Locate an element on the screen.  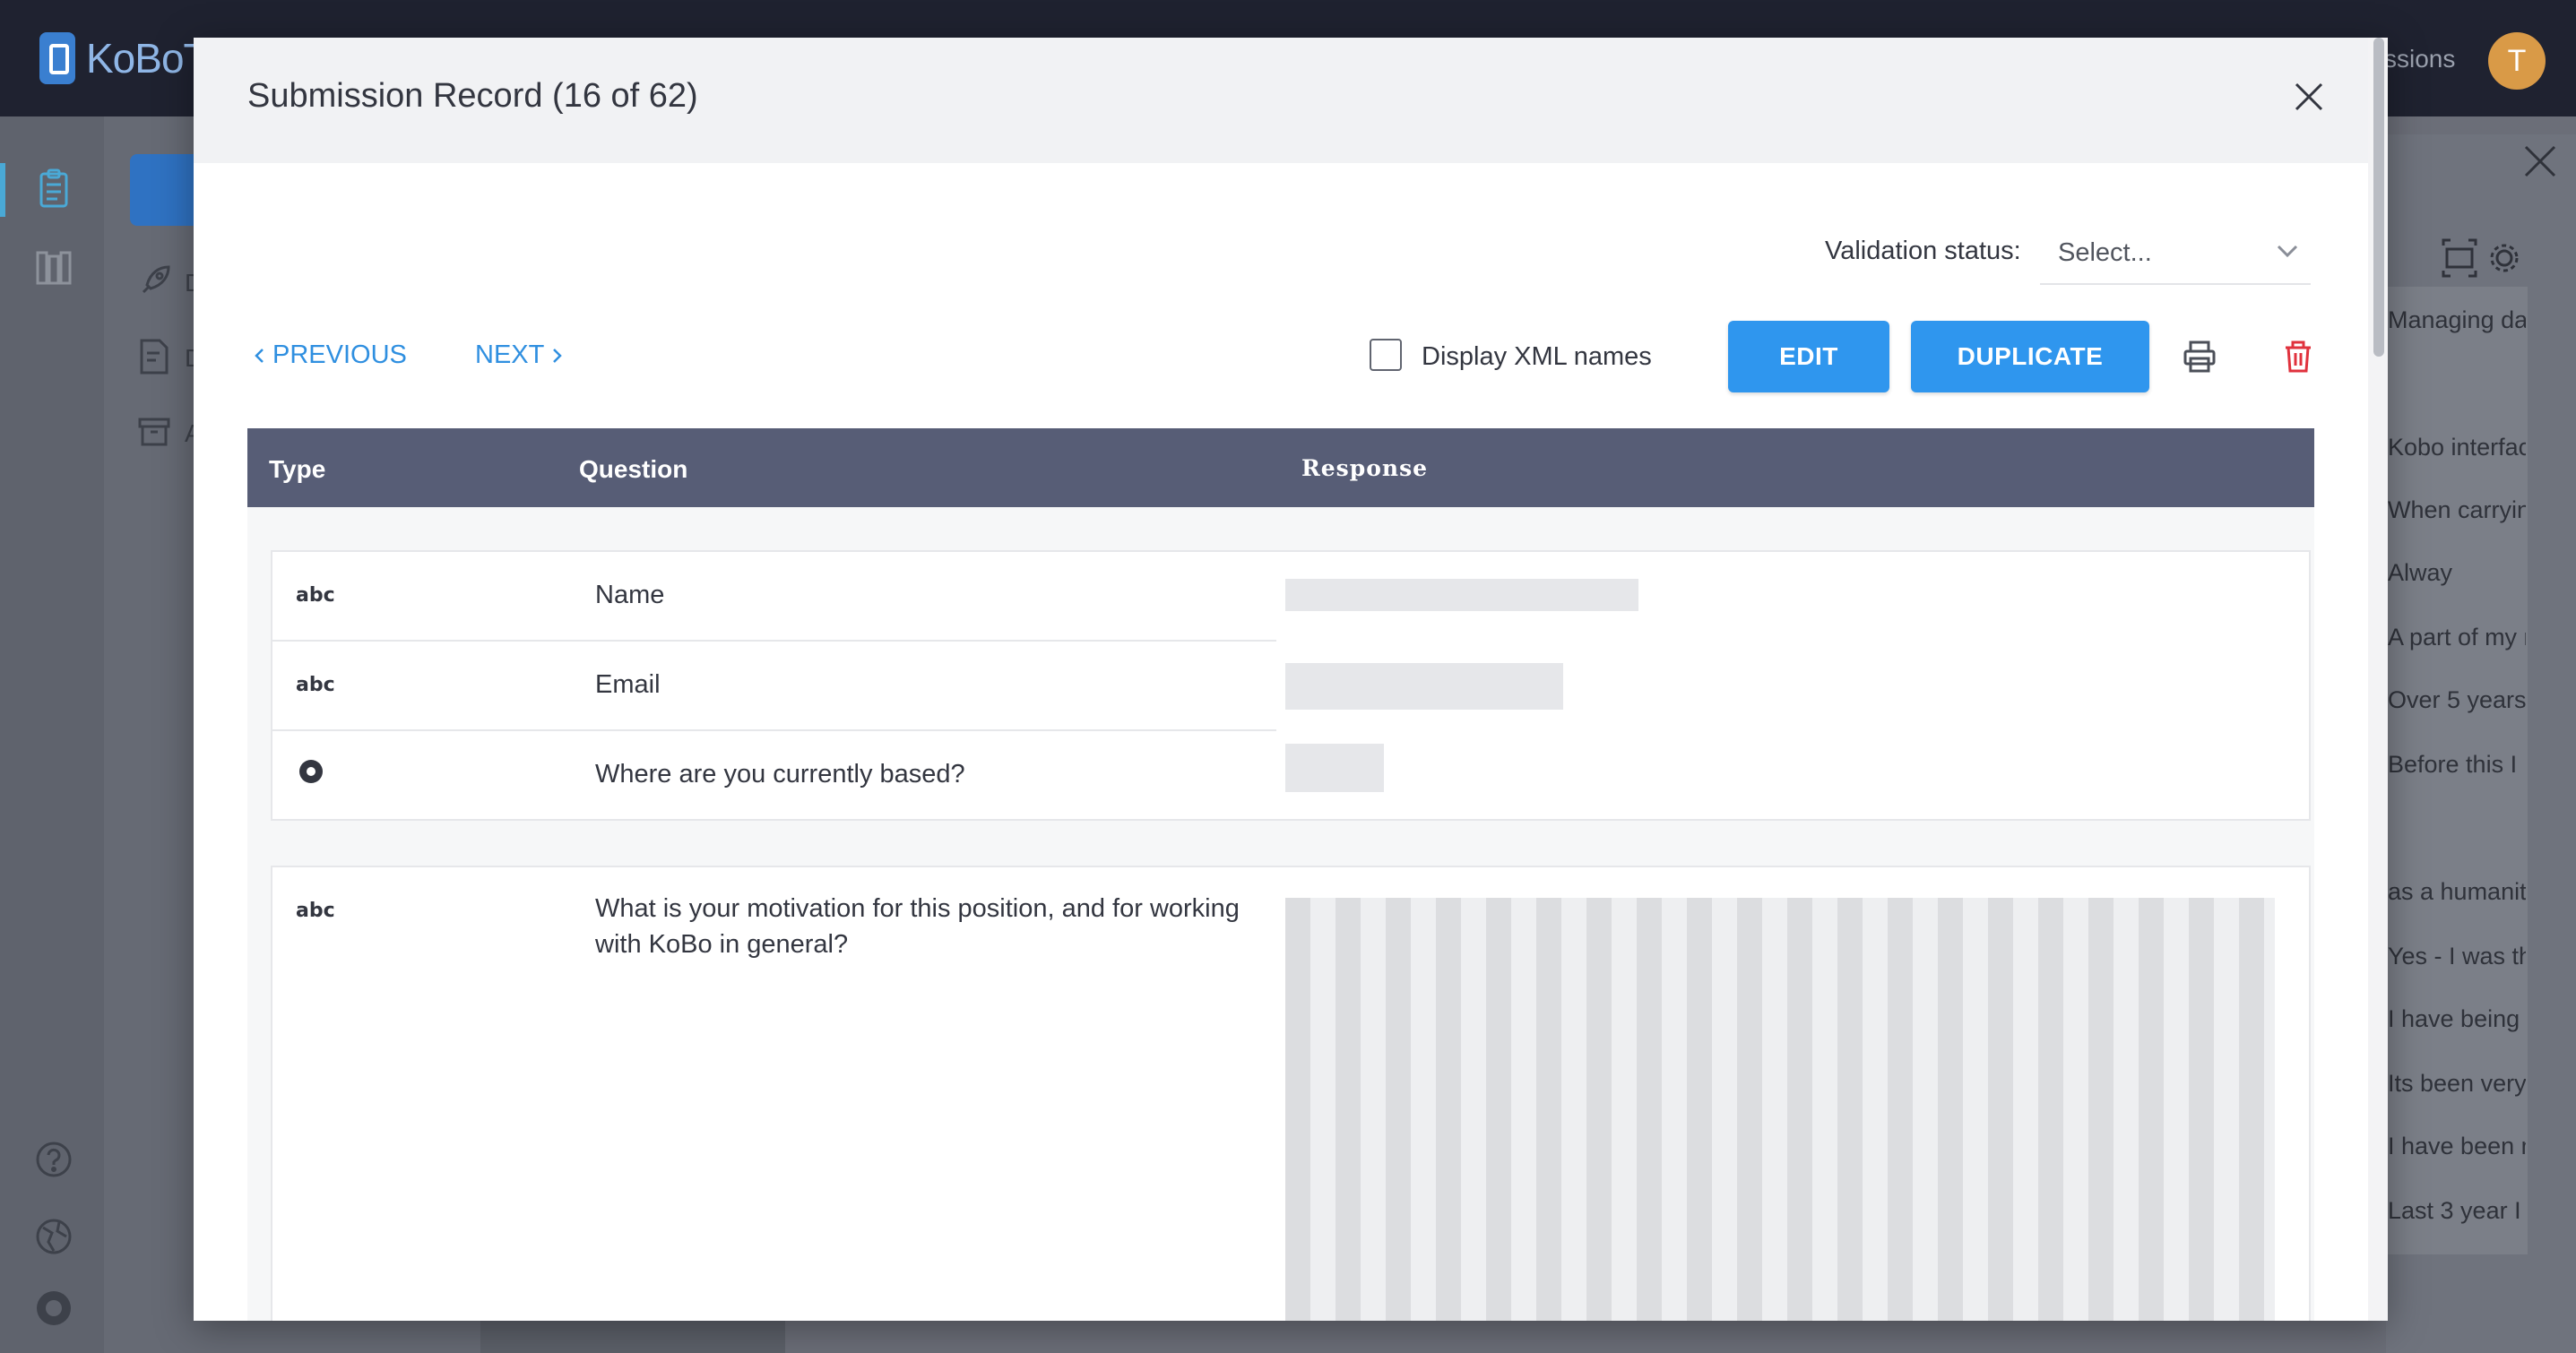
deployed-rocket-icon is located at coordinates (154, 281).